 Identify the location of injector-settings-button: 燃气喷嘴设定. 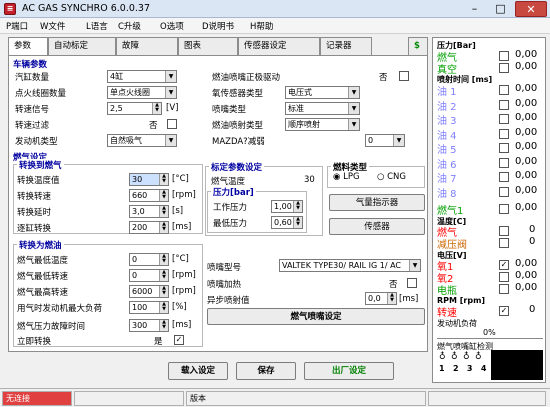
(316, 316).